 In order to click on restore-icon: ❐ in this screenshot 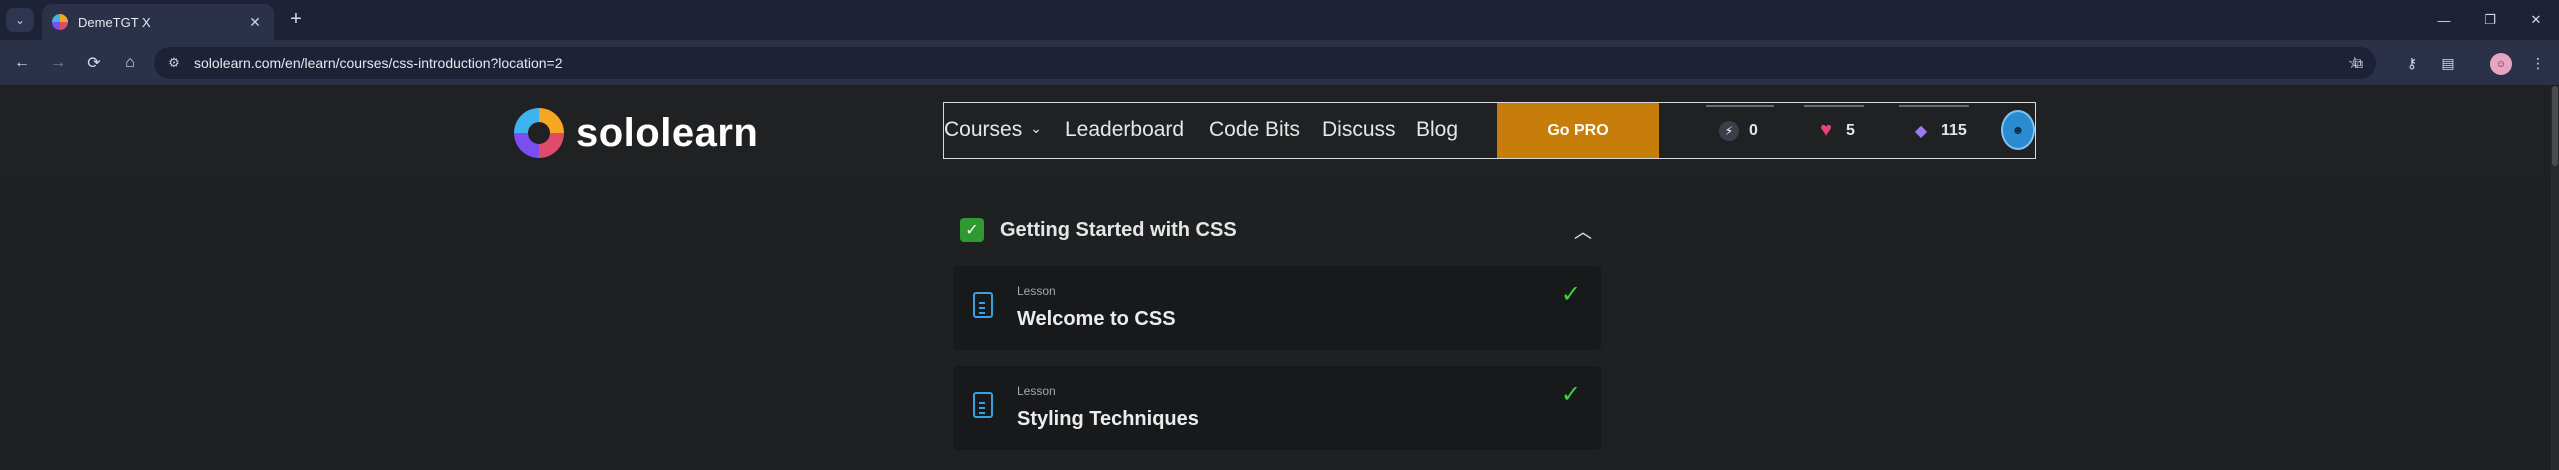, I will do `click(2490, 20)`.